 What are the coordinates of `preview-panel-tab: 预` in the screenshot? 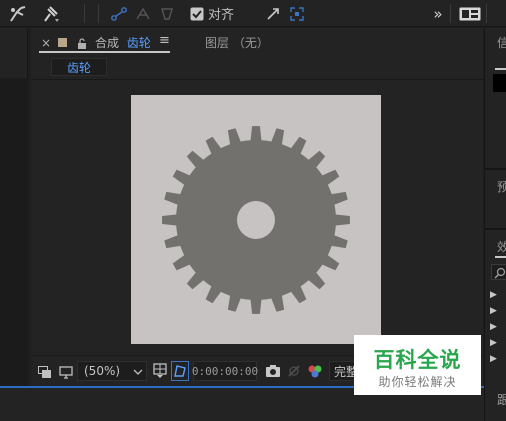 It's located at (501, 186).